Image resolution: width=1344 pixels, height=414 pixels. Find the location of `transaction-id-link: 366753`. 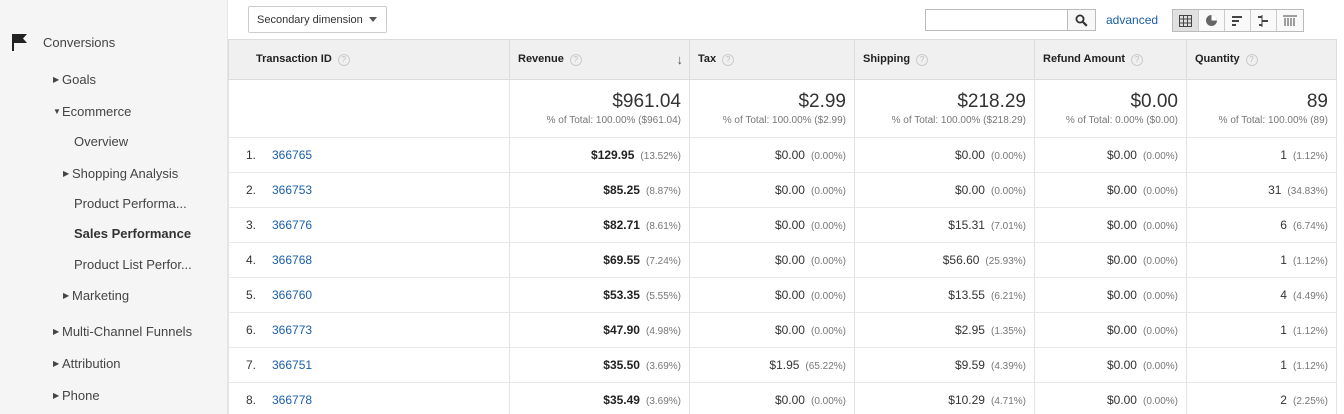

transaction-id-link: 366753 is located at coordinates (292, 190).